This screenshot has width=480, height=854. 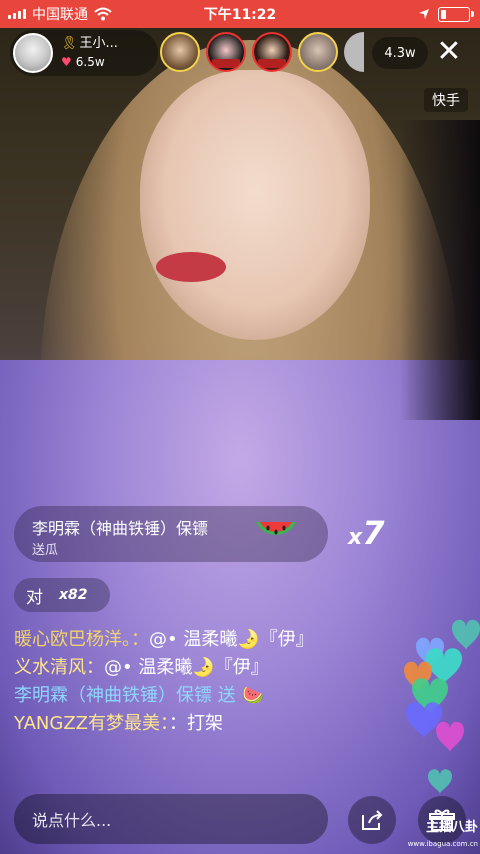 I want to click on chat-username: YANGZZ有梦最美：, so click(x=91, y=723).